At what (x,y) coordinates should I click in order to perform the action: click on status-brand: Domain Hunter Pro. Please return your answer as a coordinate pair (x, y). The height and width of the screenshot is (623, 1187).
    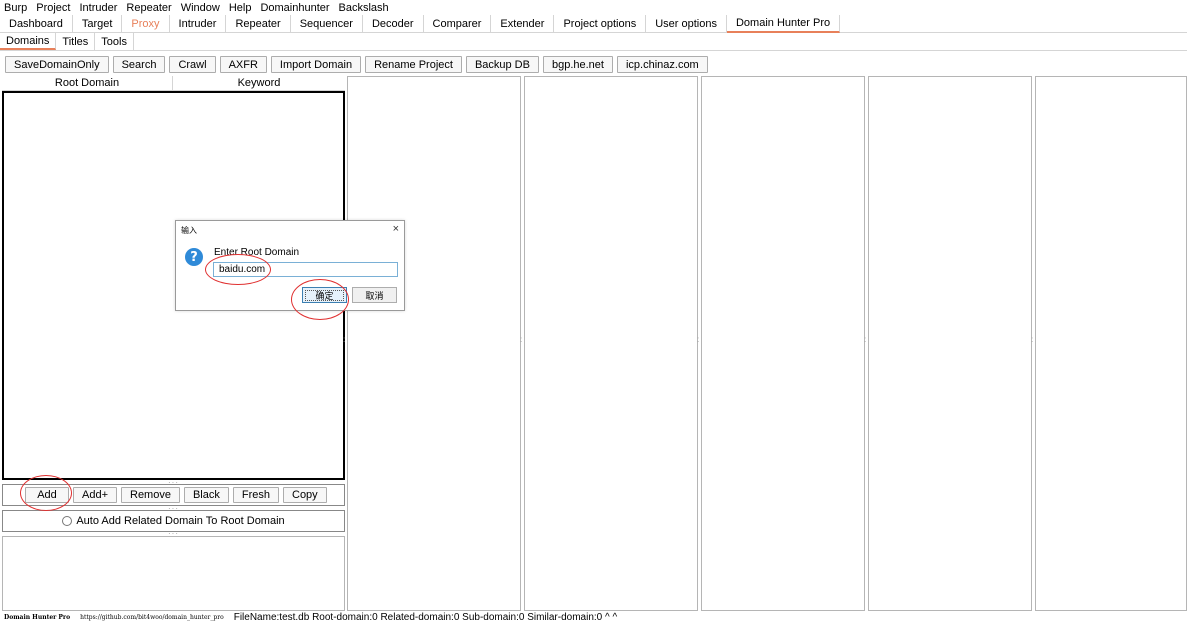
    Looking at the image, I should click on (37, 617).